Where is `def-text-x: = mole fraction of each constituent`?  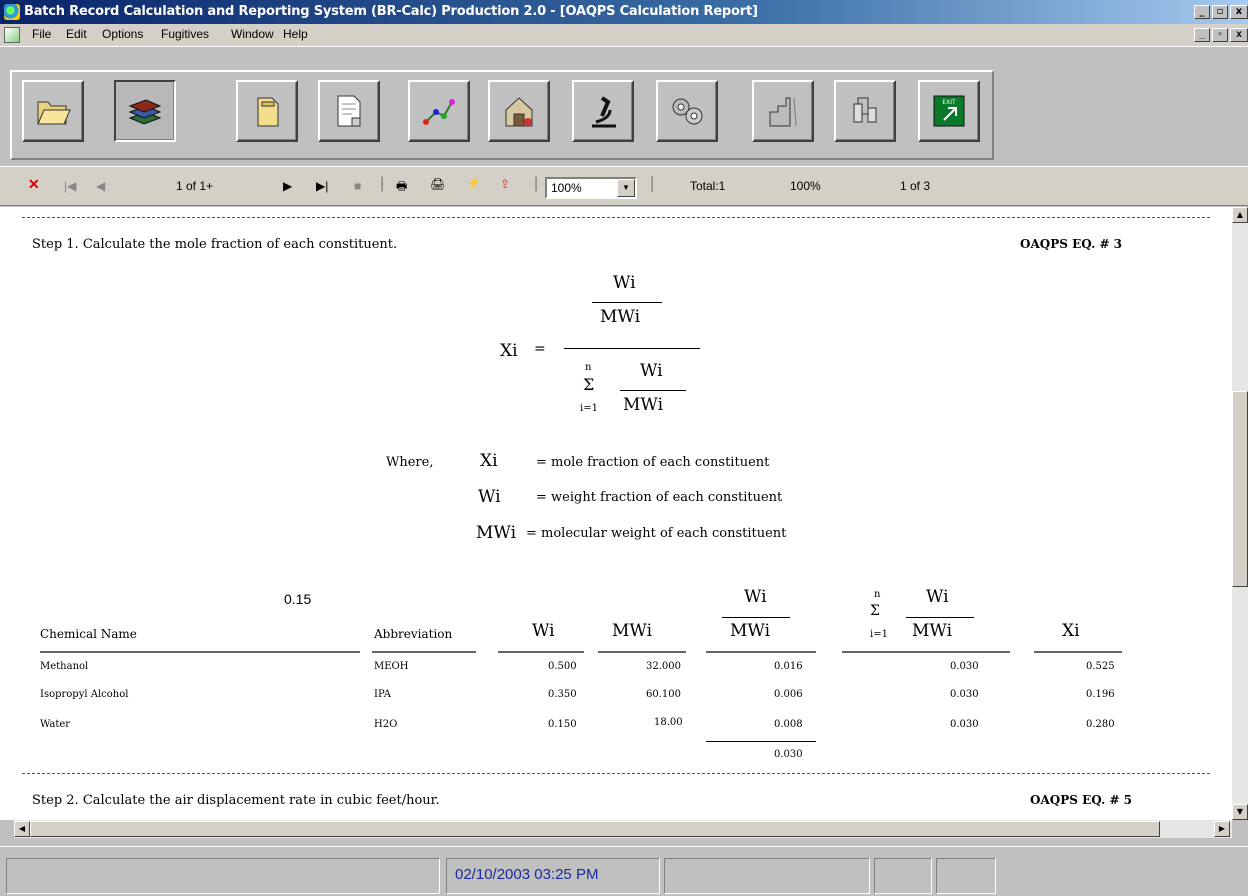
def-text-x: = mole fraction of each constituent is located at coordinates (653, 462).